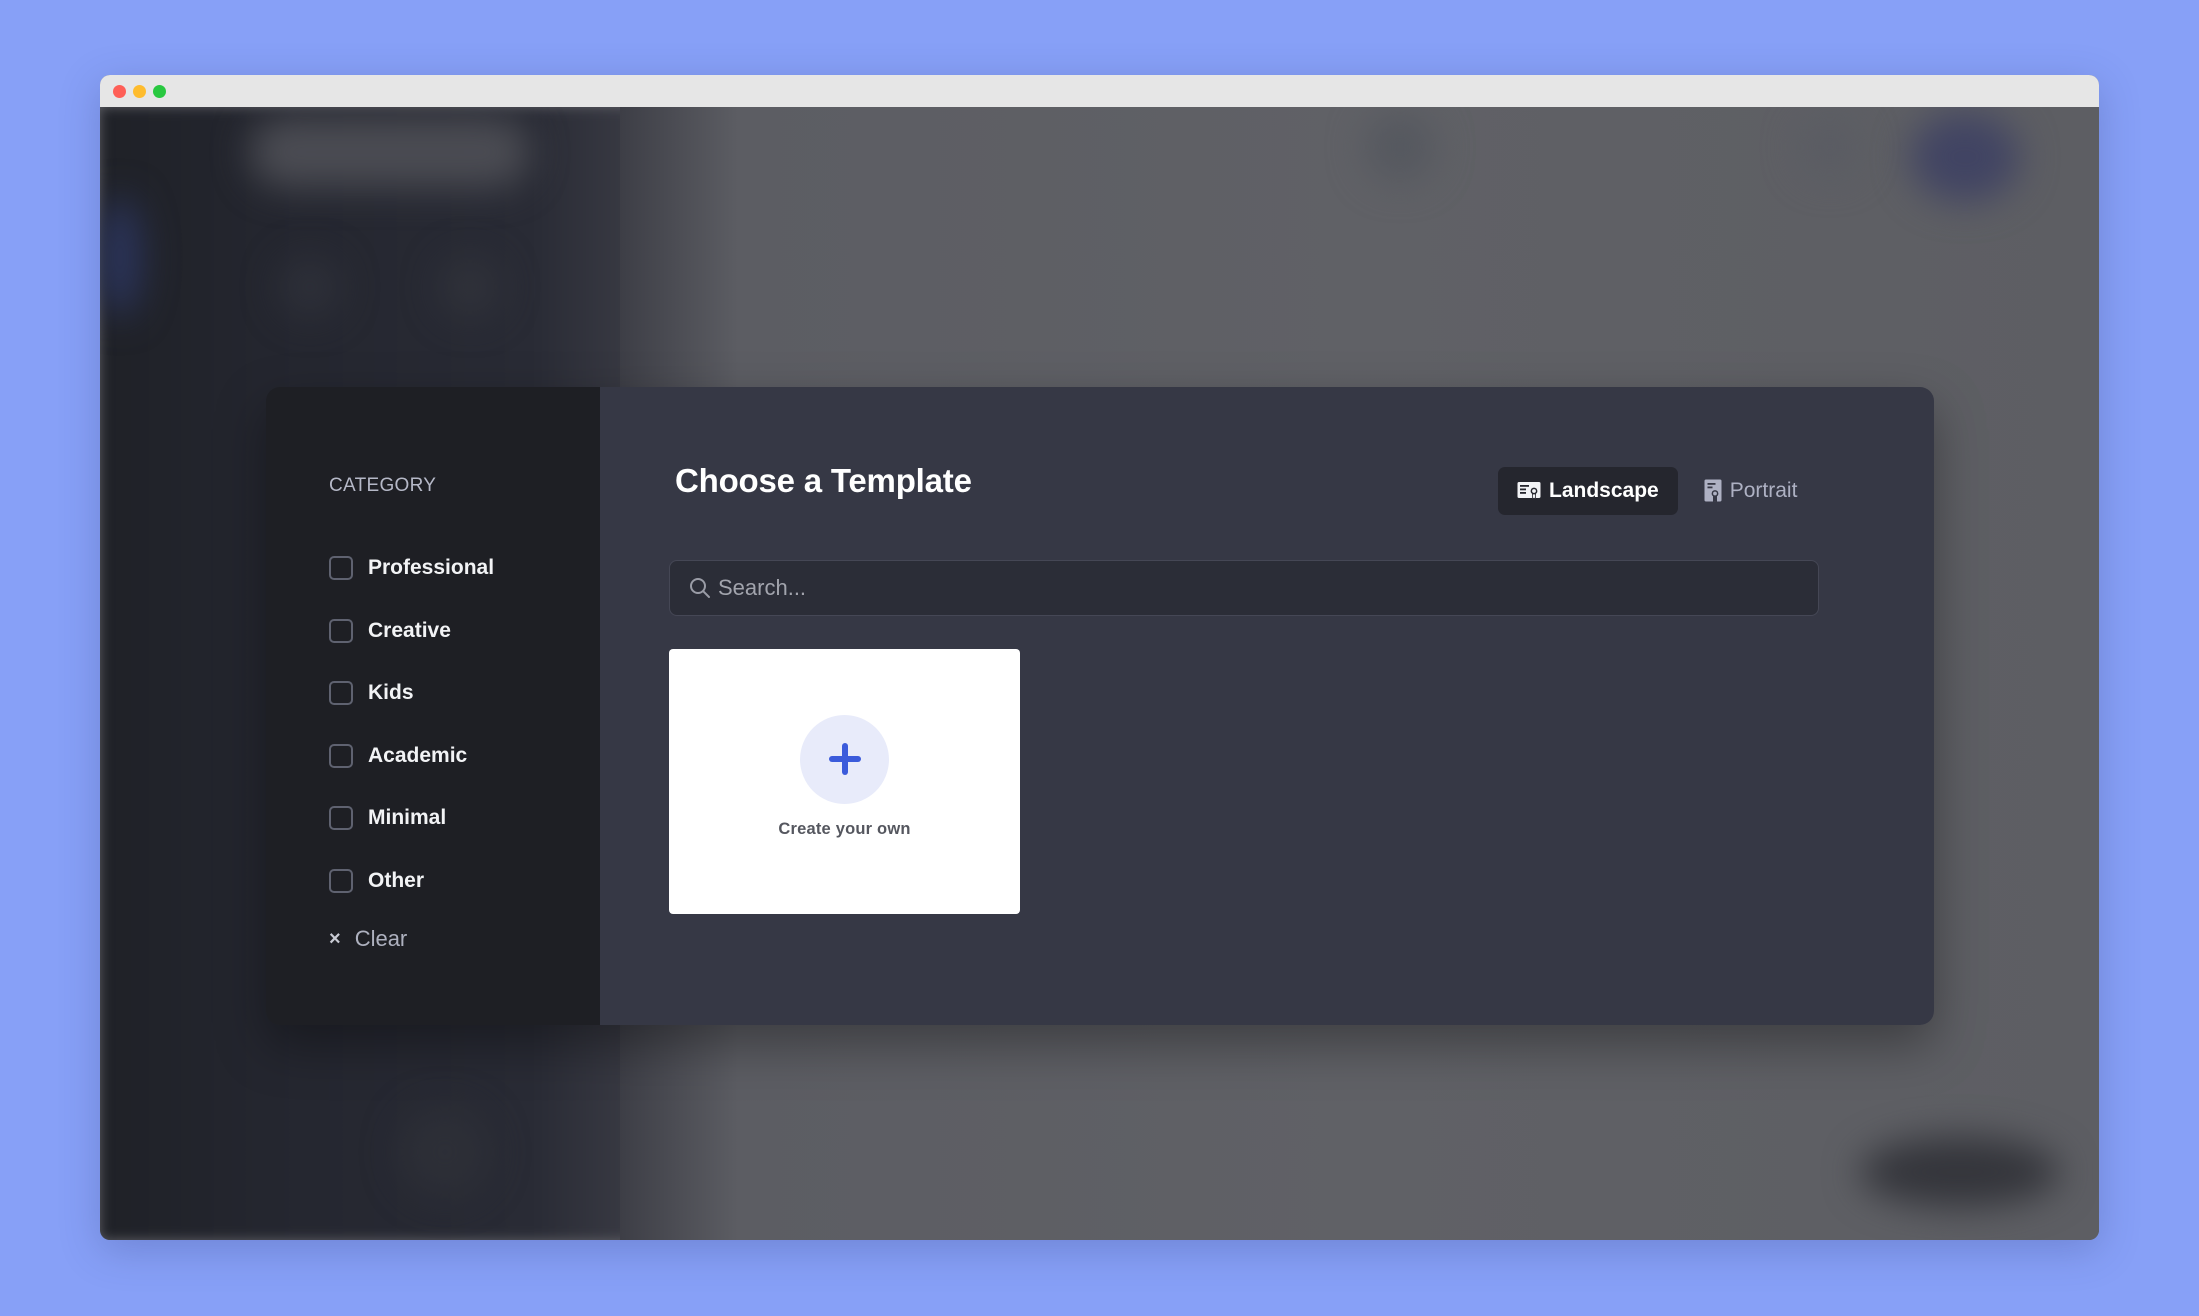 This screenshot has width=2199, height=1316. Describe the element at coordinates (464, 881) in the screenshot. I see `category-filter-other: Other` at that location.